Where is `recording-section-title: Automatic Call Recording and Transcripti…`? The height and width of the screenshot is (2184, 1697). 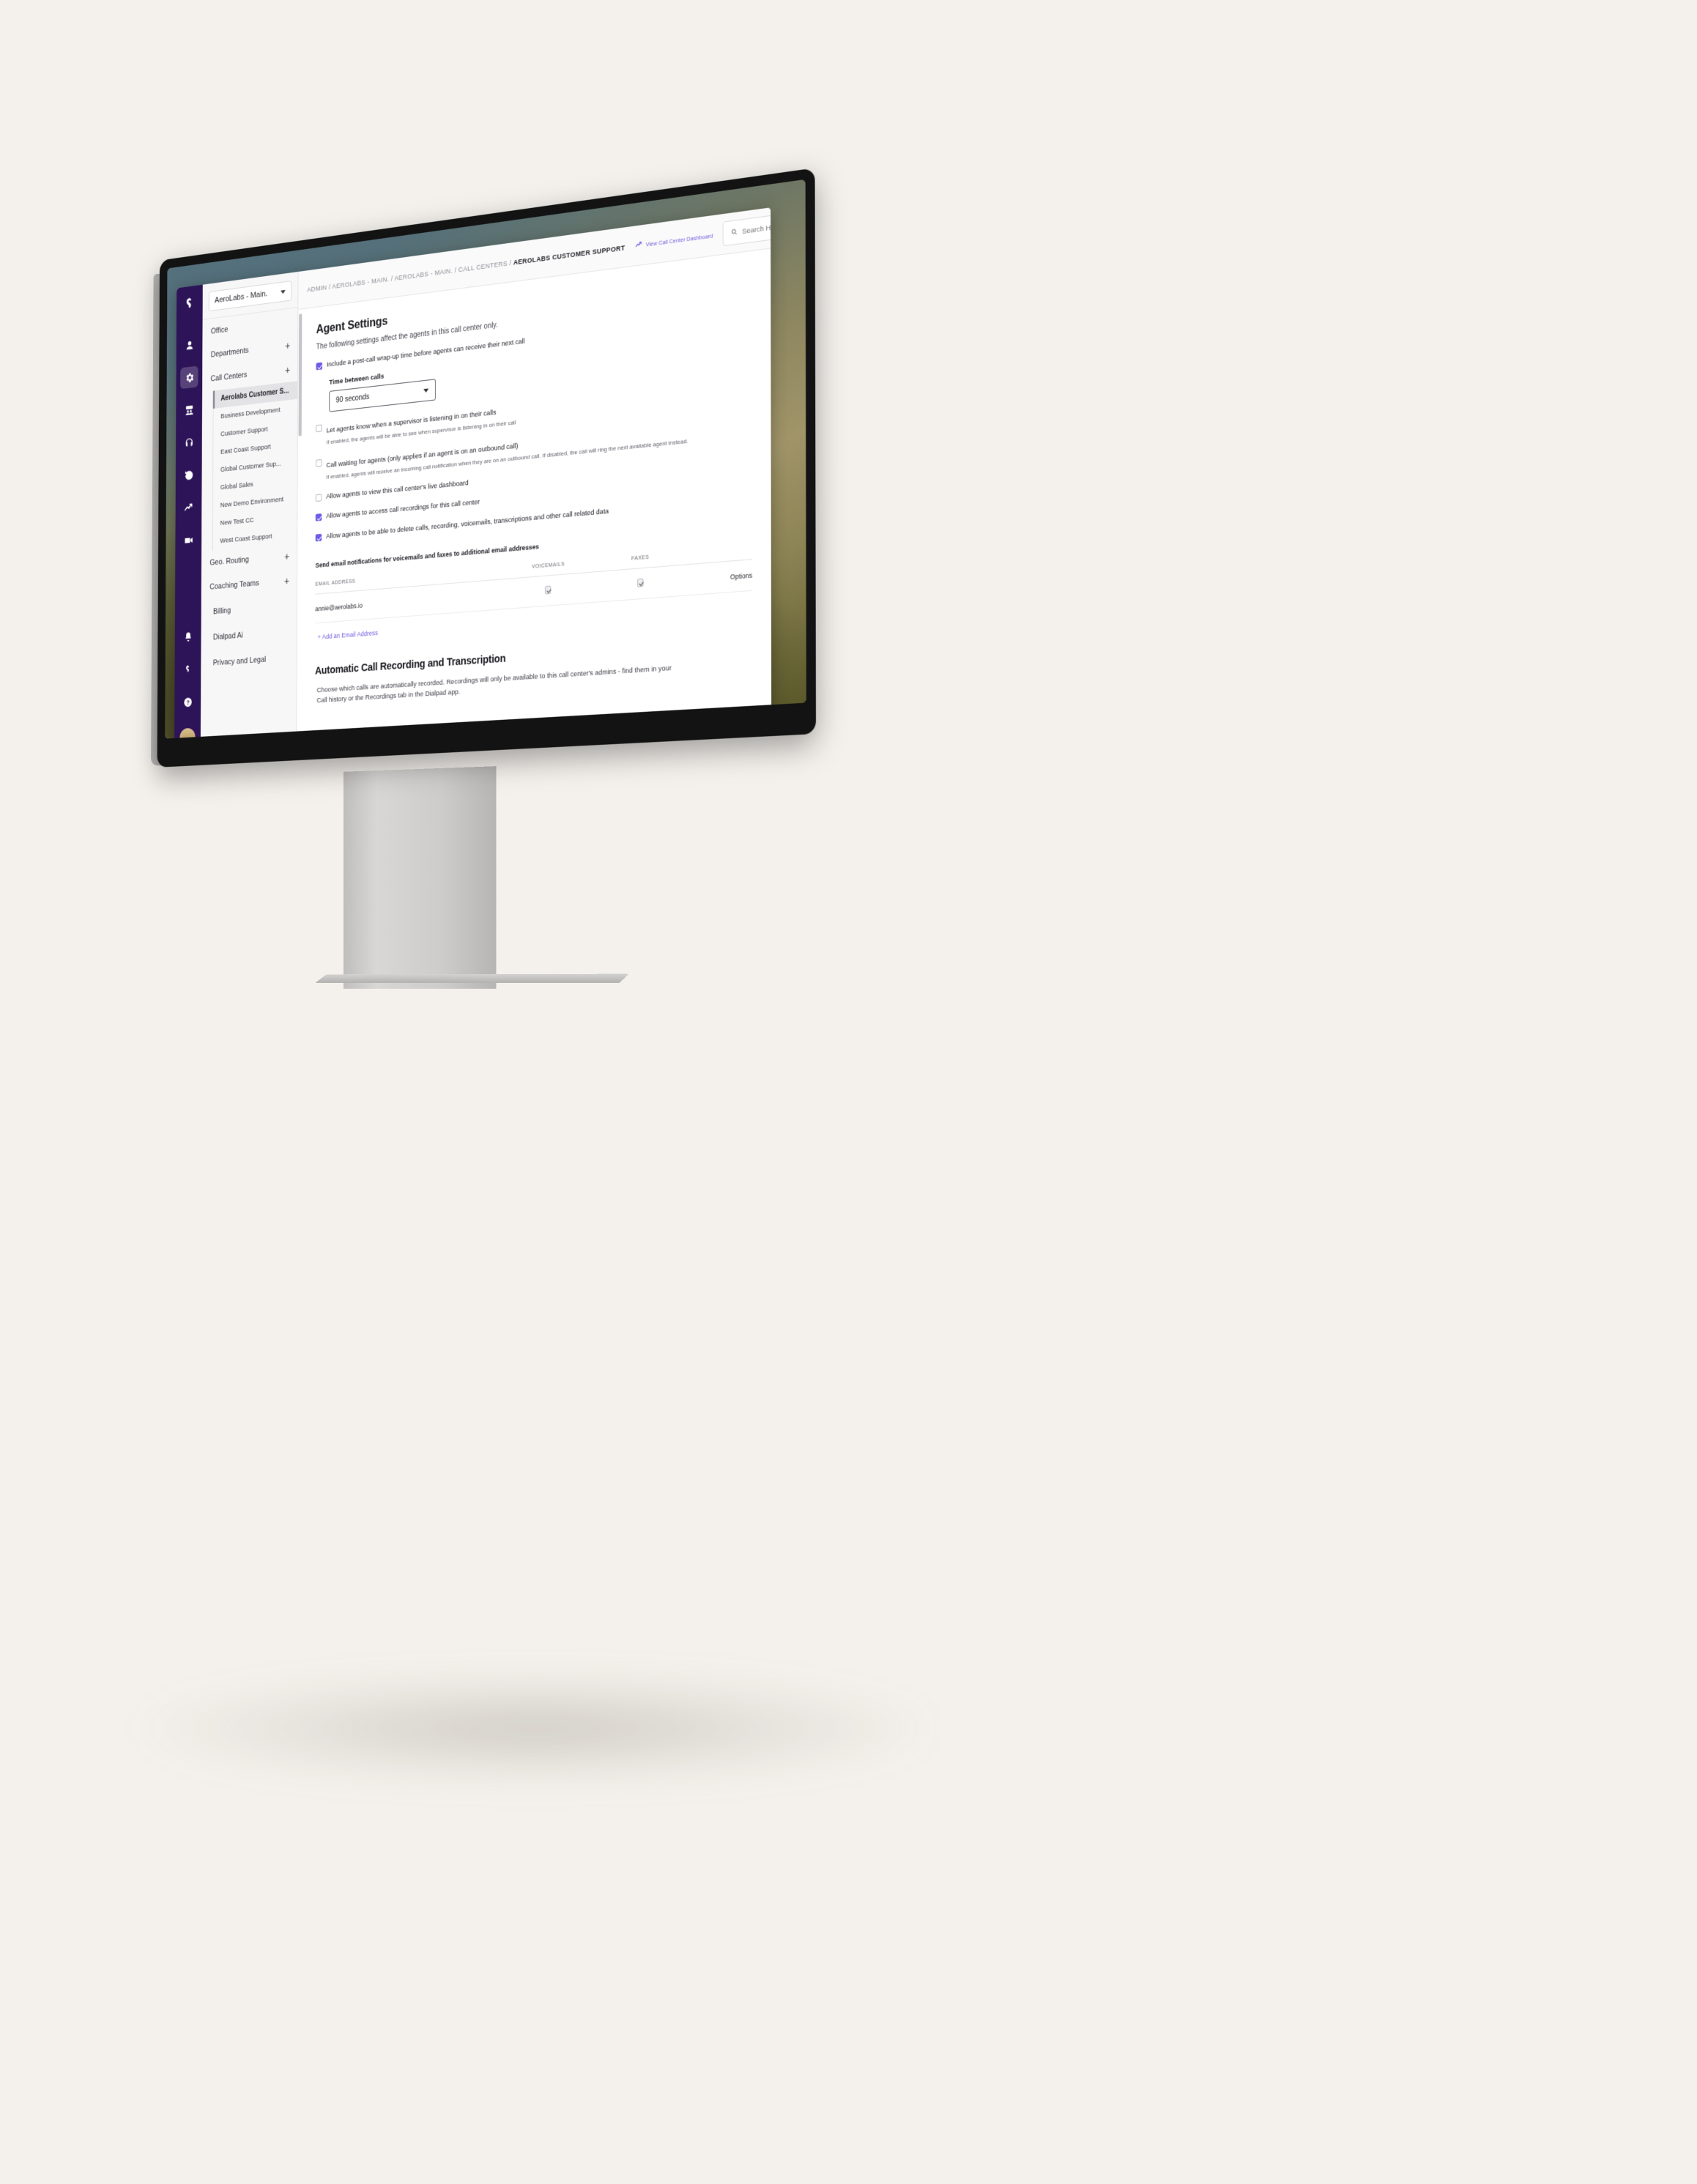
recording-section-title: Automatic Call Recording and Transcripti… is located at coordinates (410, 665).